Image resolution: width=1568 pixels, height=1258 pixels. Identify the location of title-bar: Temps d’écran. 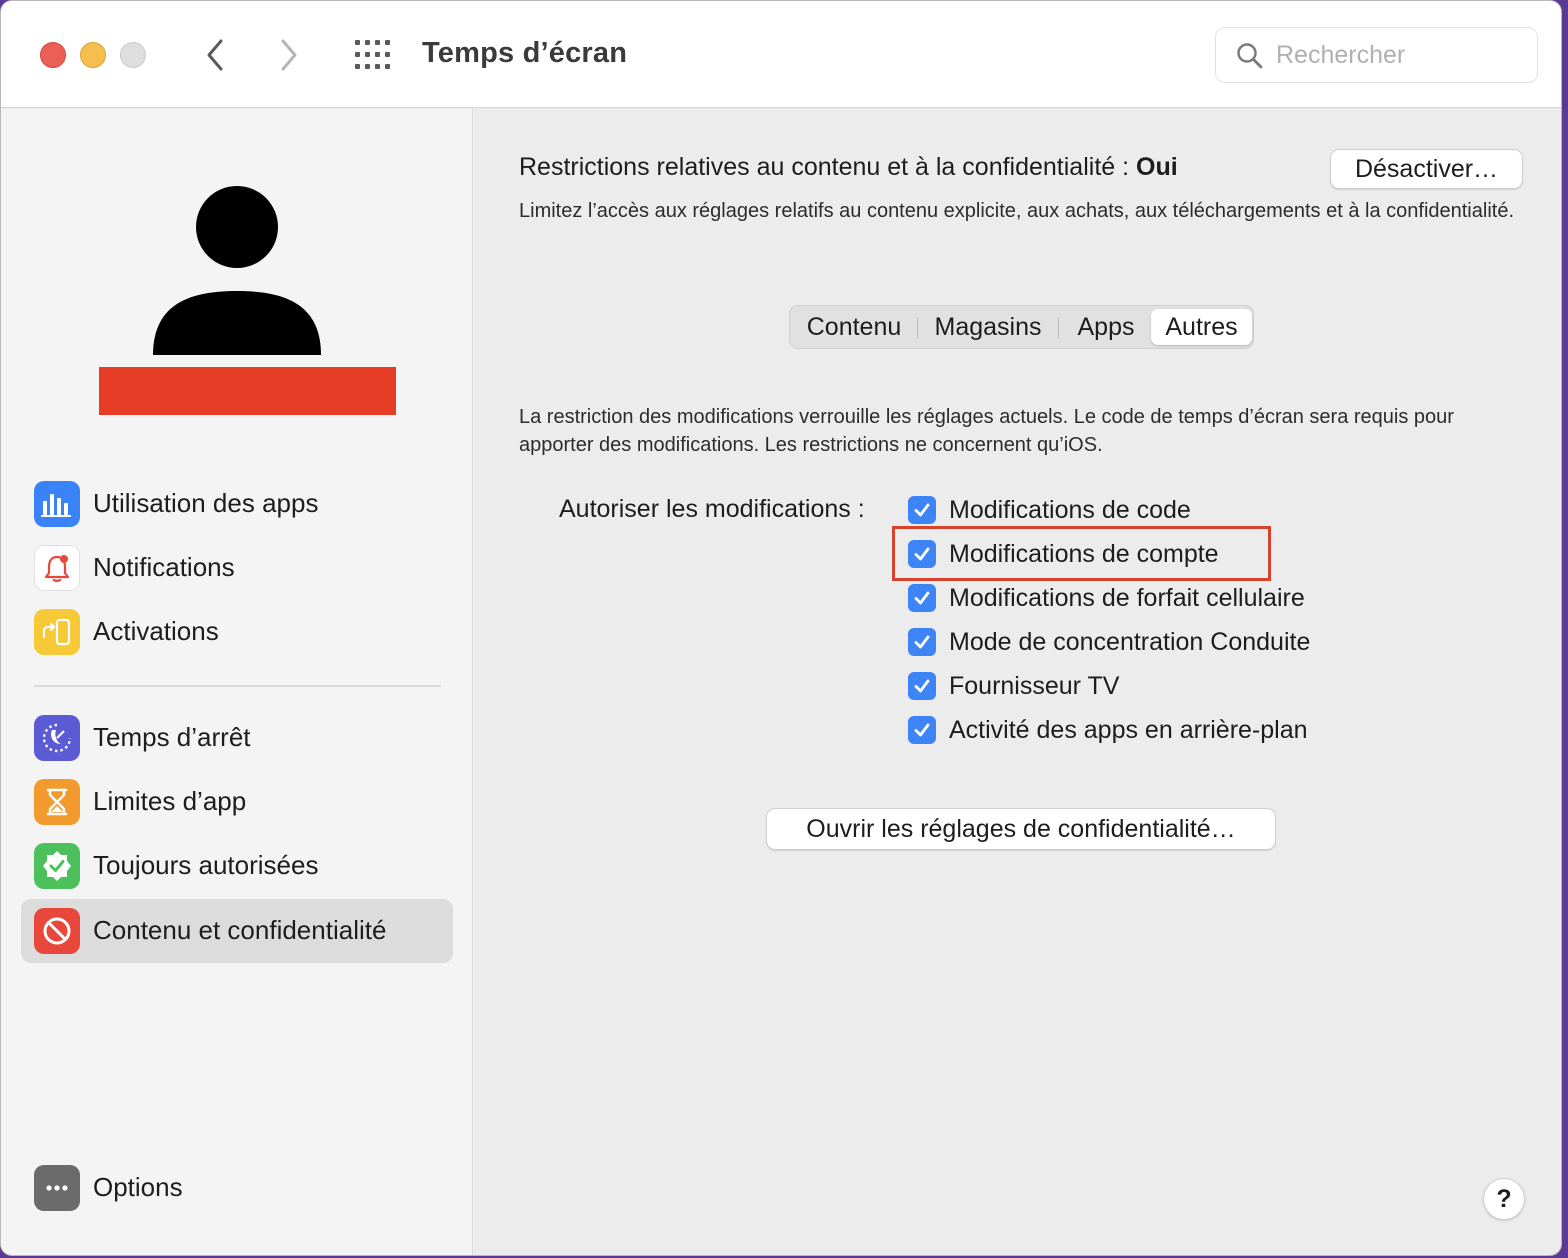
(781, 54).